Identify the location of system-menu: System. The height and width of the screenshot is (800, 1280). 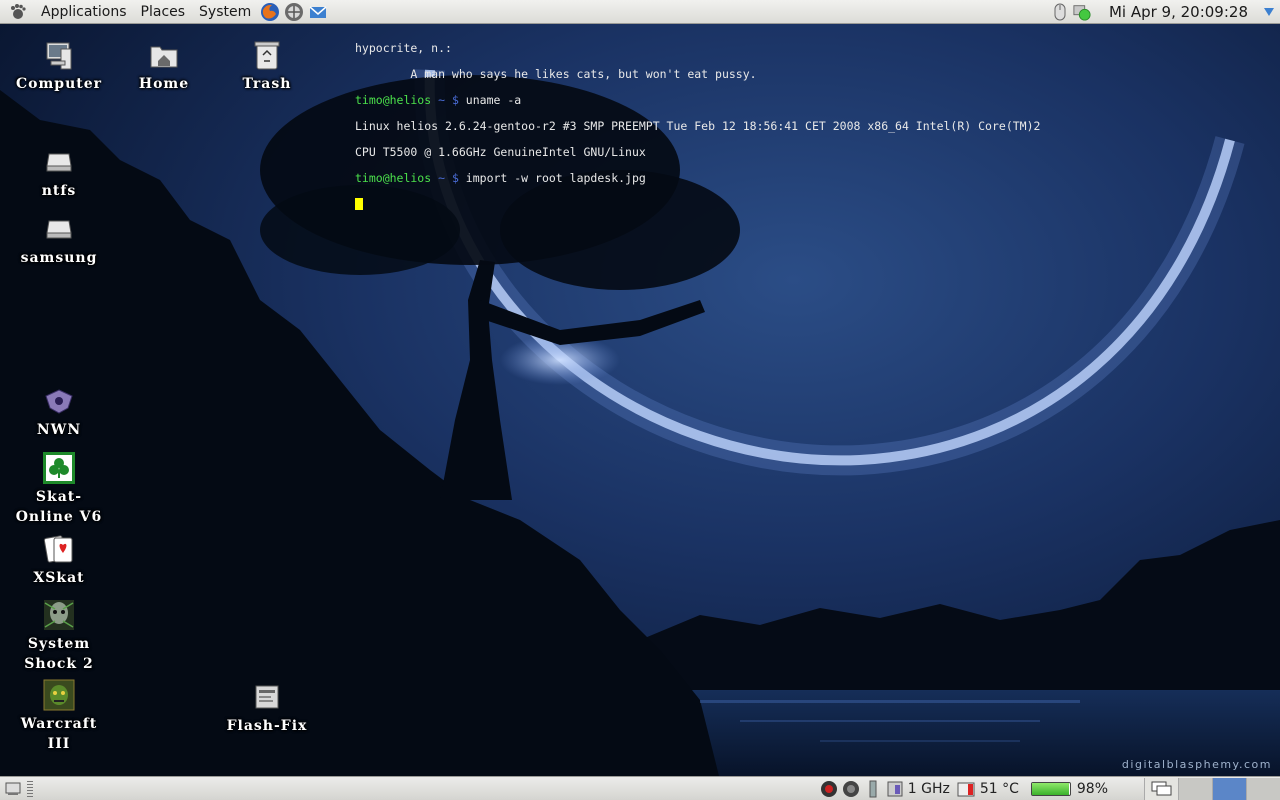
(225, 12).